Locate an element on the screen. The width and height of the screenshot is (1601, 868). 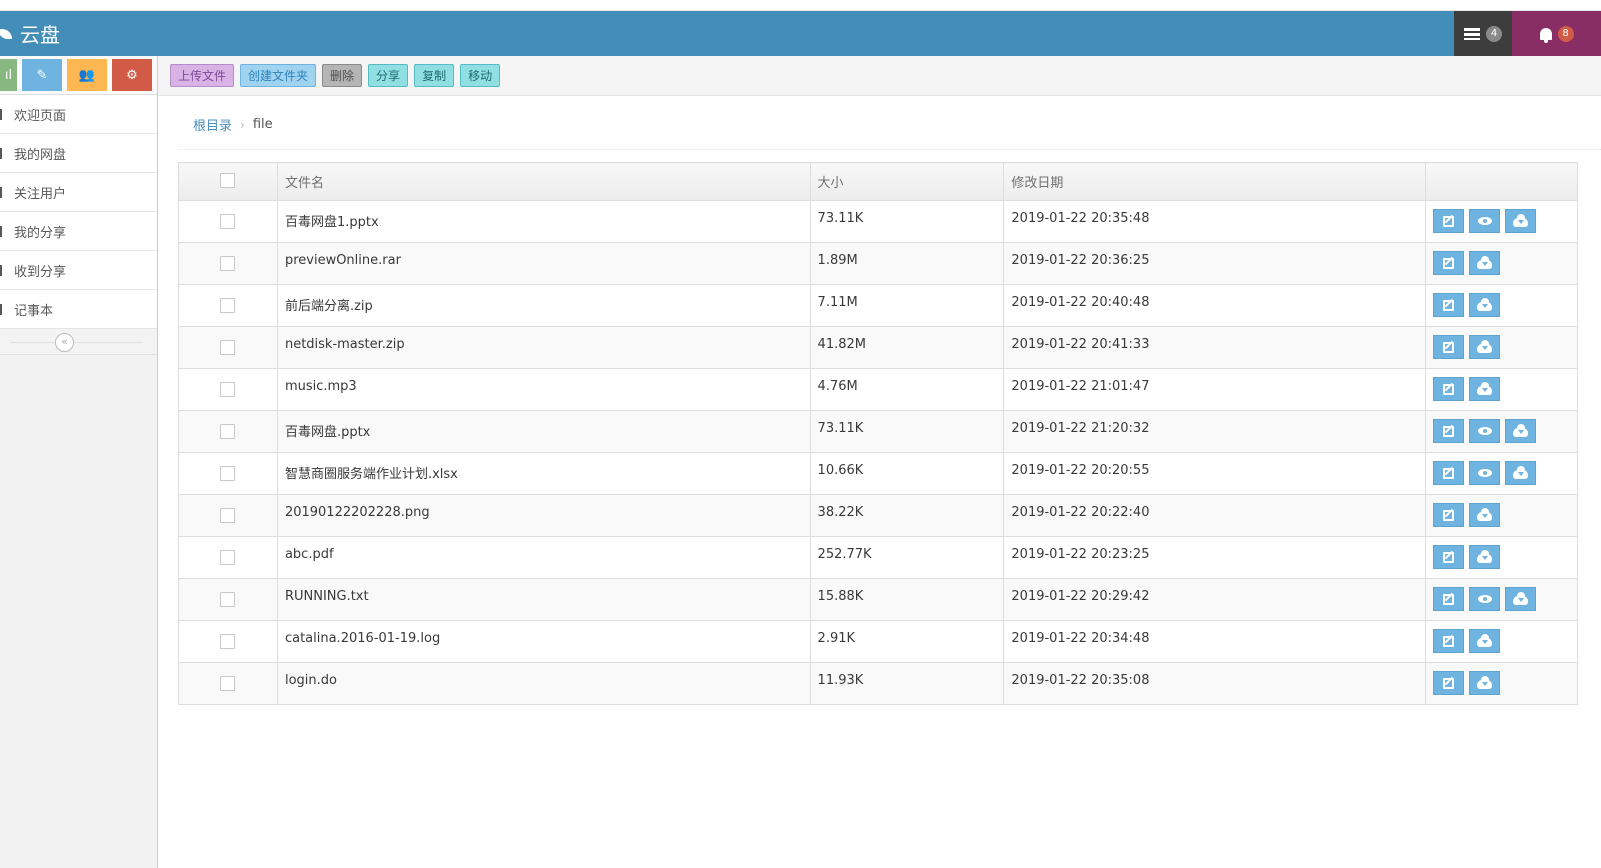
table-row: 前后端分离.zip 7.11M 2019-01-22 20:40:48 is located at coordinates (878, 305).